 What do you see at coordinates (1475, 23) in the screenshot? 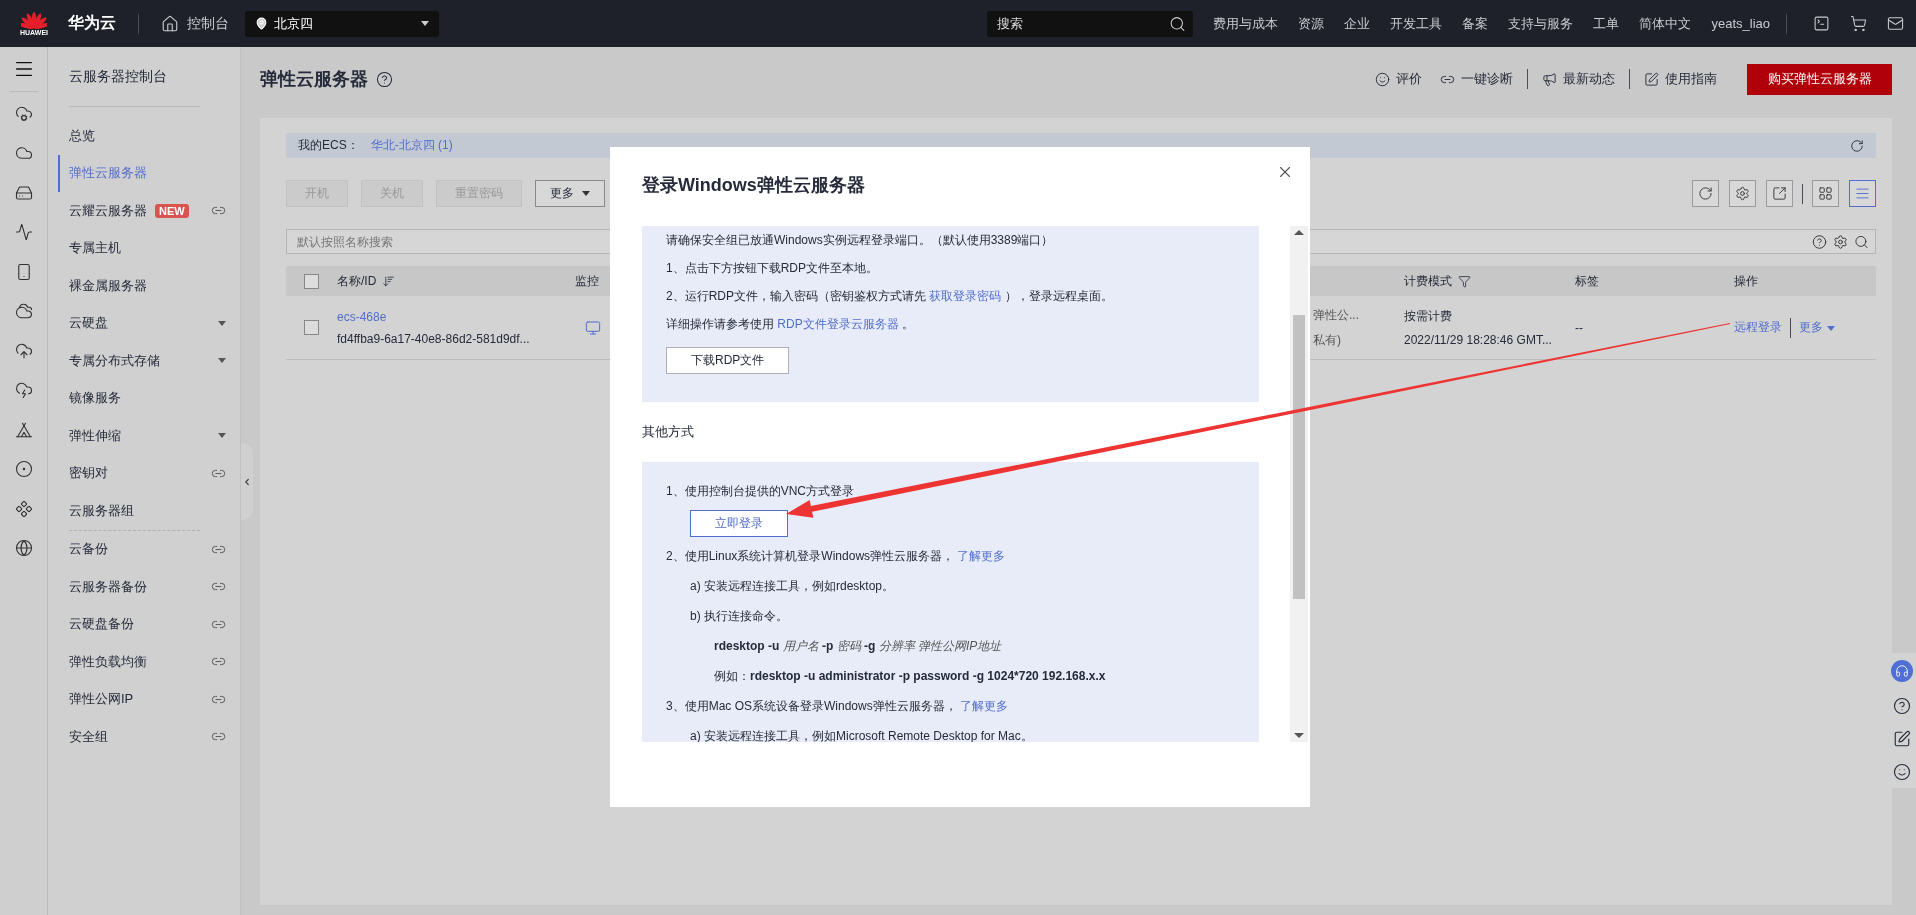
I see `nav-link: 备案` at bounding box center [1475, 23].